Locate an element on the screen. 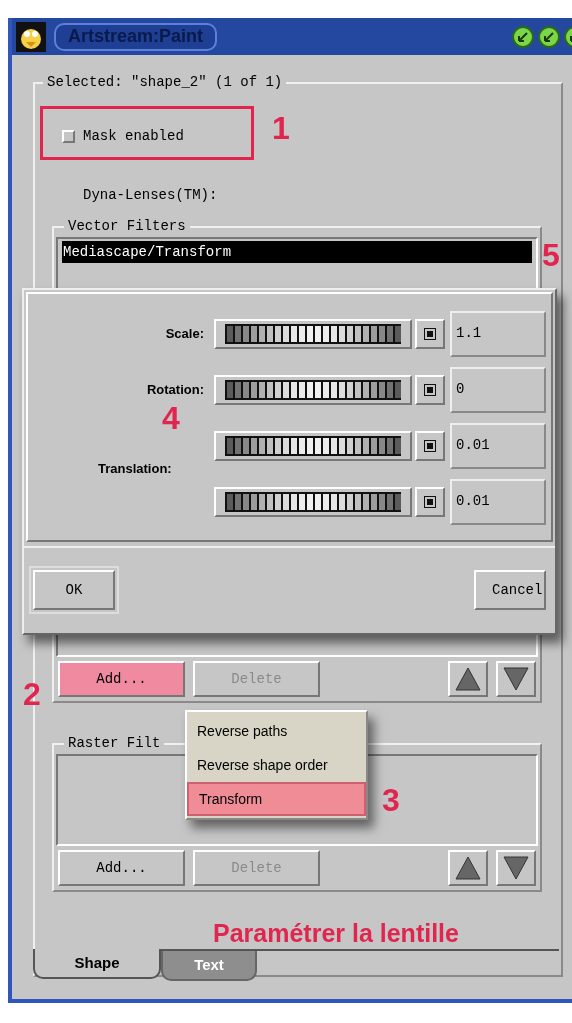 This screenshot has height=1023, width=572. list-item: Mediascape/Transform is located at coordinates (297, 252).